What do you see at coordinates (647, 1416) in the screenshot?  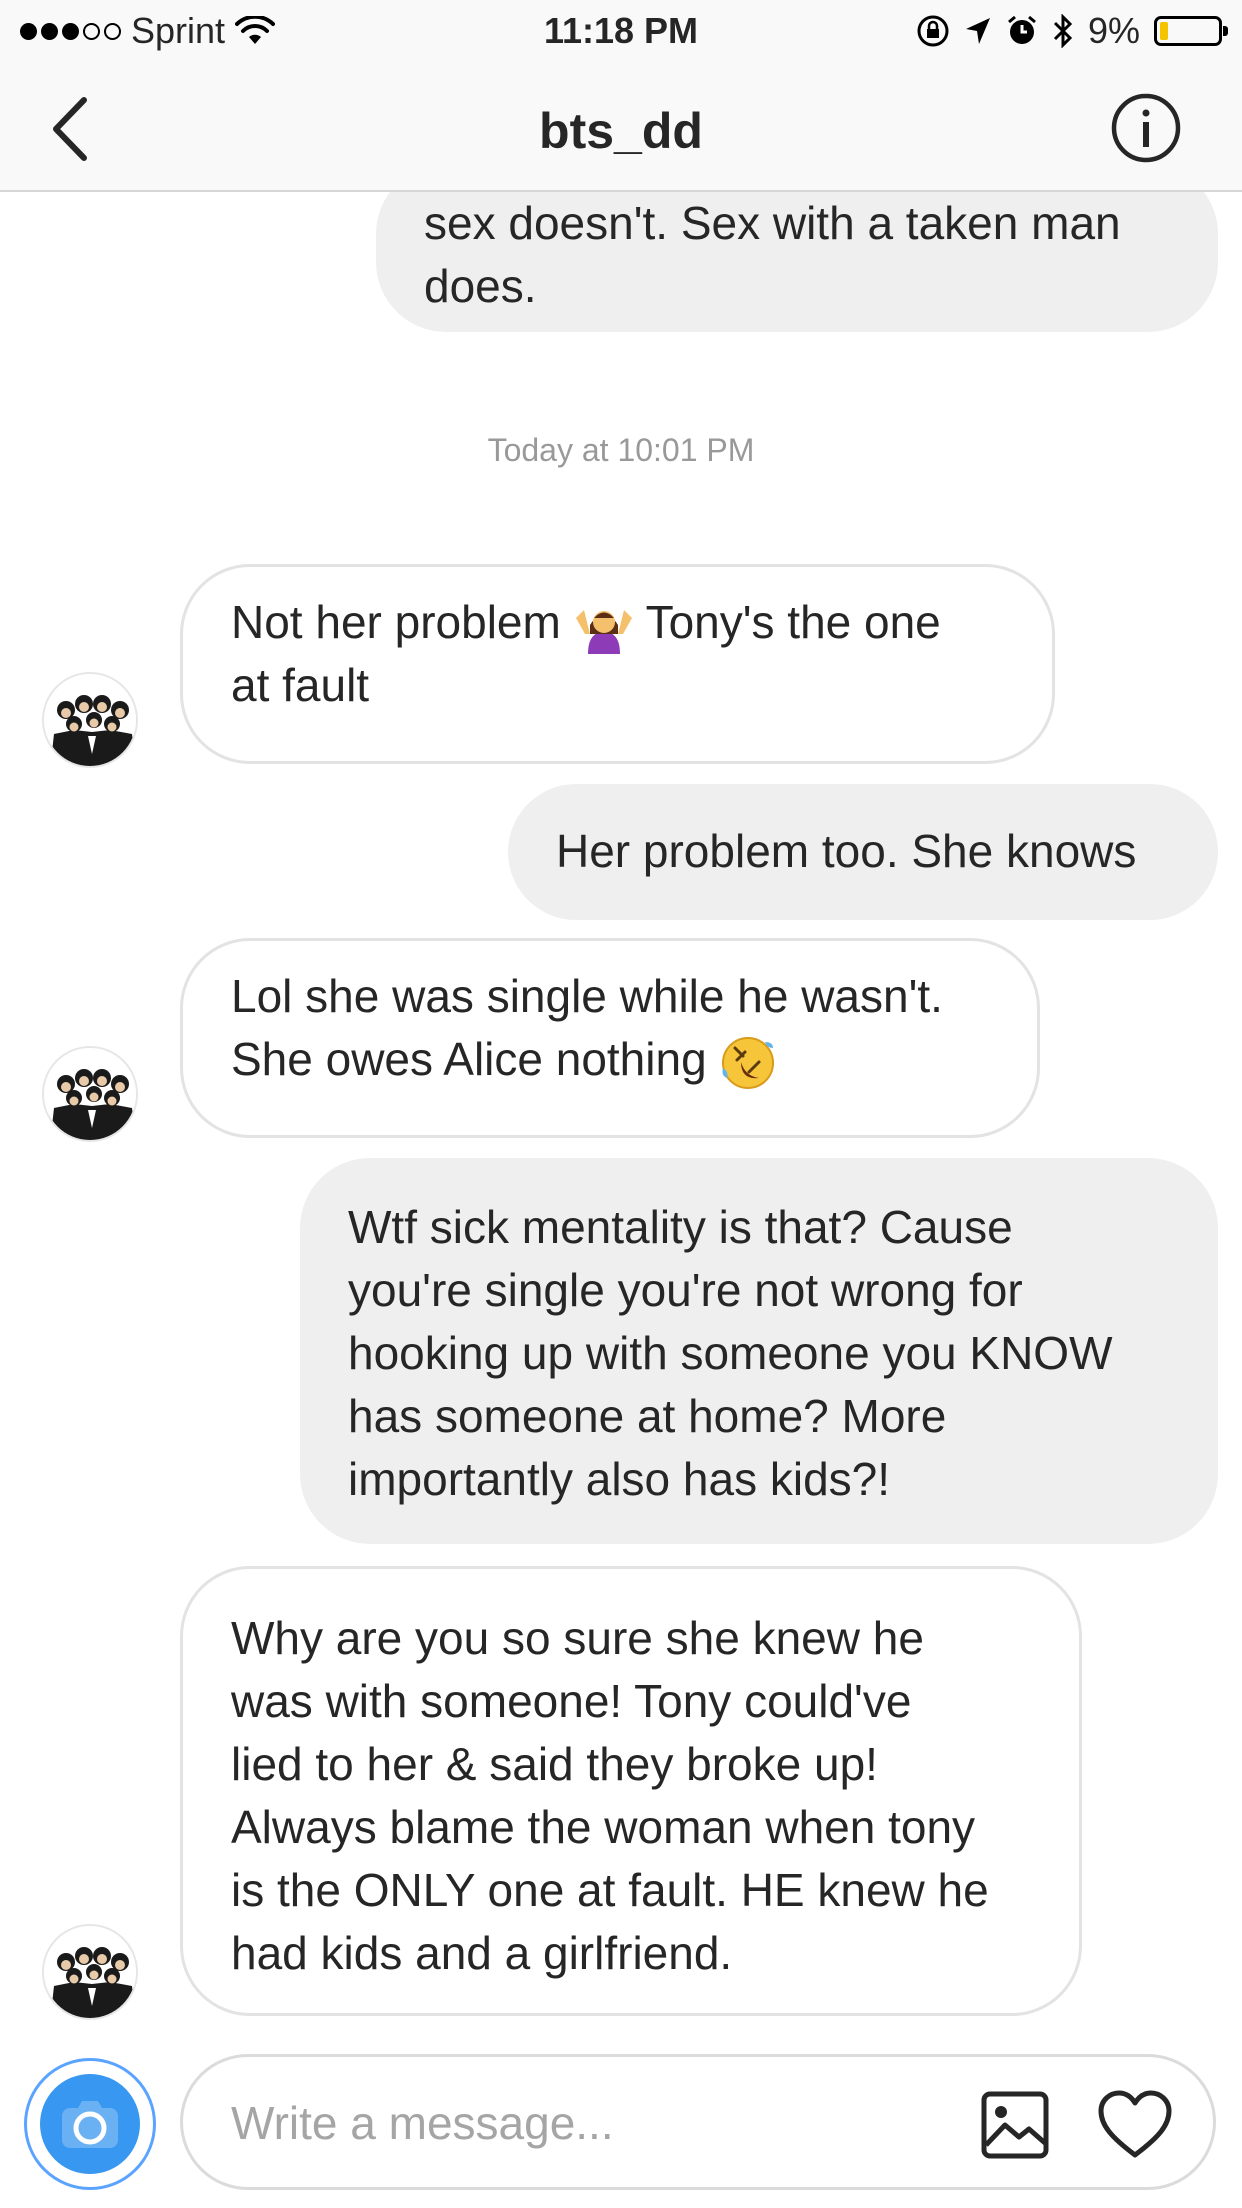 I see `message-text: has someone at home? More` at bounding box center [647, 1416].